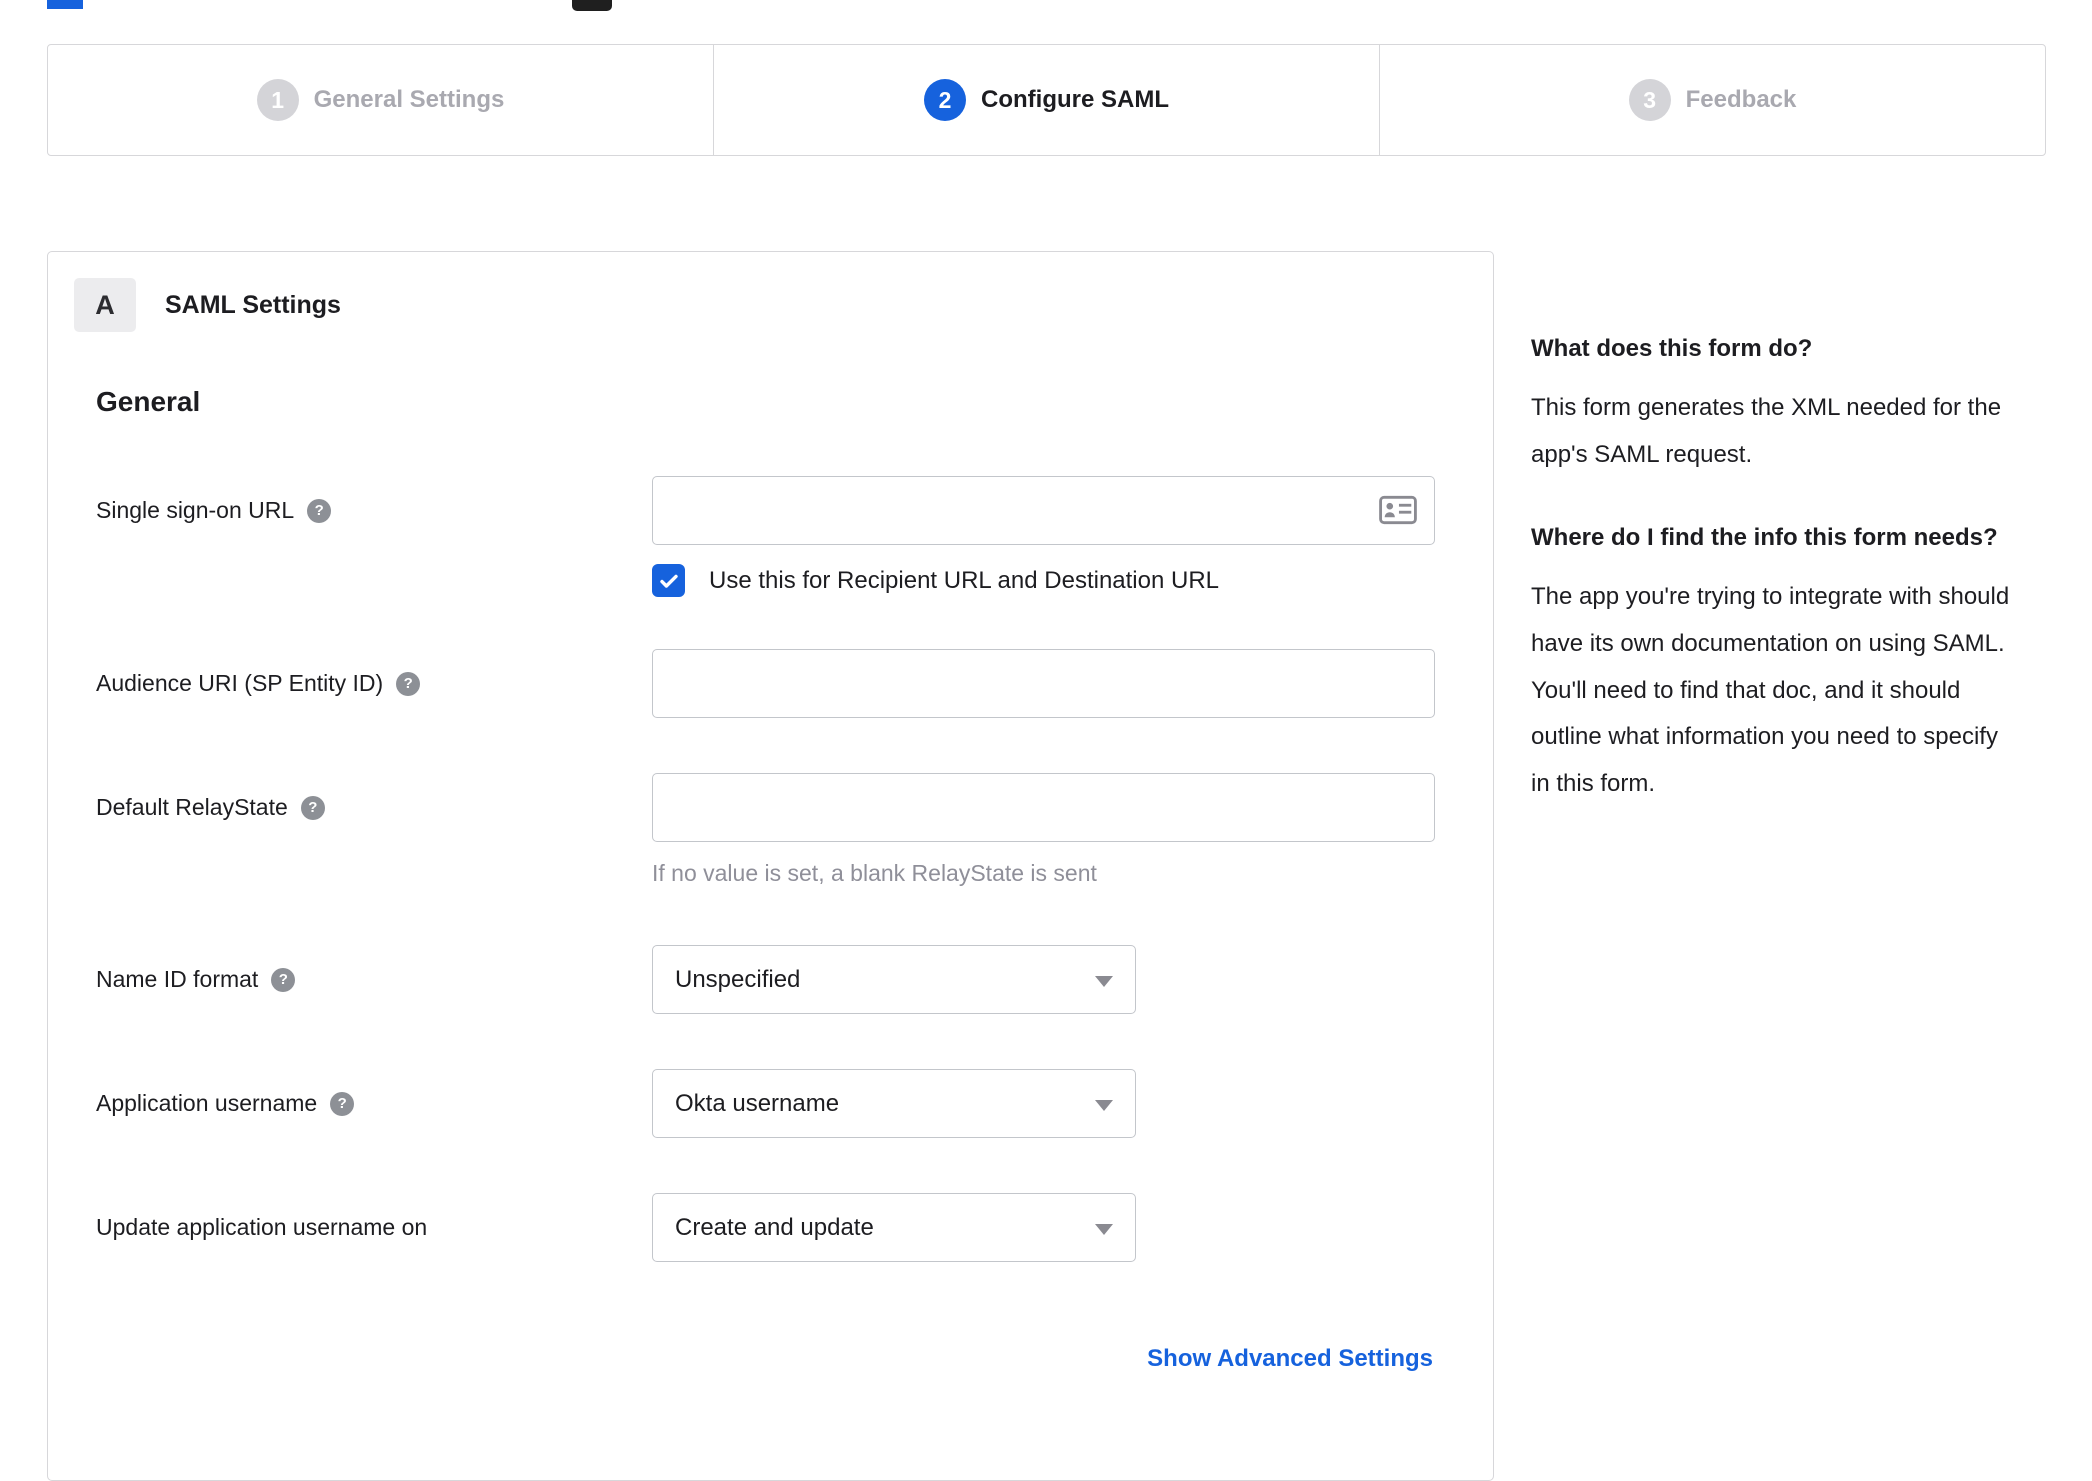 The image size is (2092, 1481). What do you see at coordinates (207, 1103) in the screenshot?
I see `application-username-label: Application username` at bounding box center [207, 1103].